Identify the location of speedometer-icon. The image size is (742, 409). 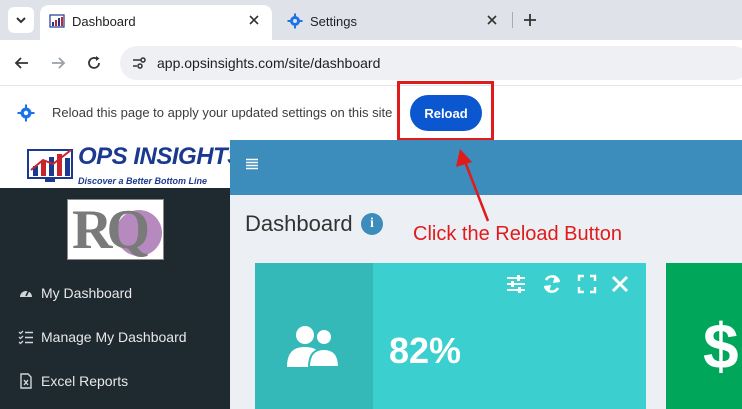
(26, 293).